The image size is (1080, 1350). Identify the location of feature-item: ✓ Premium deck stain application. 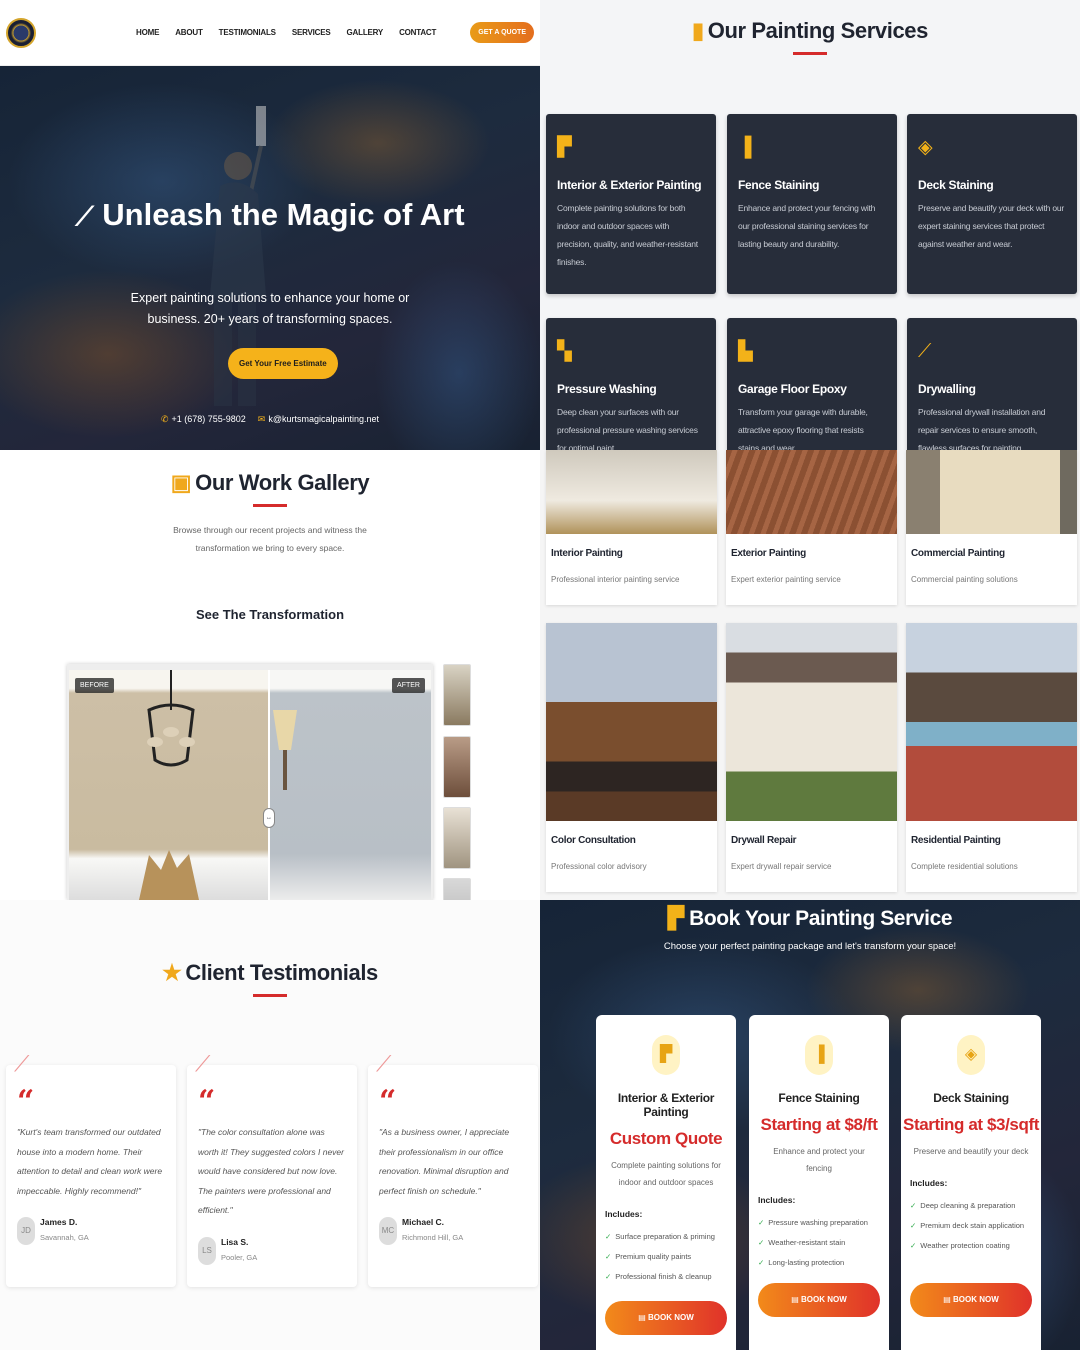
(967, 1225).